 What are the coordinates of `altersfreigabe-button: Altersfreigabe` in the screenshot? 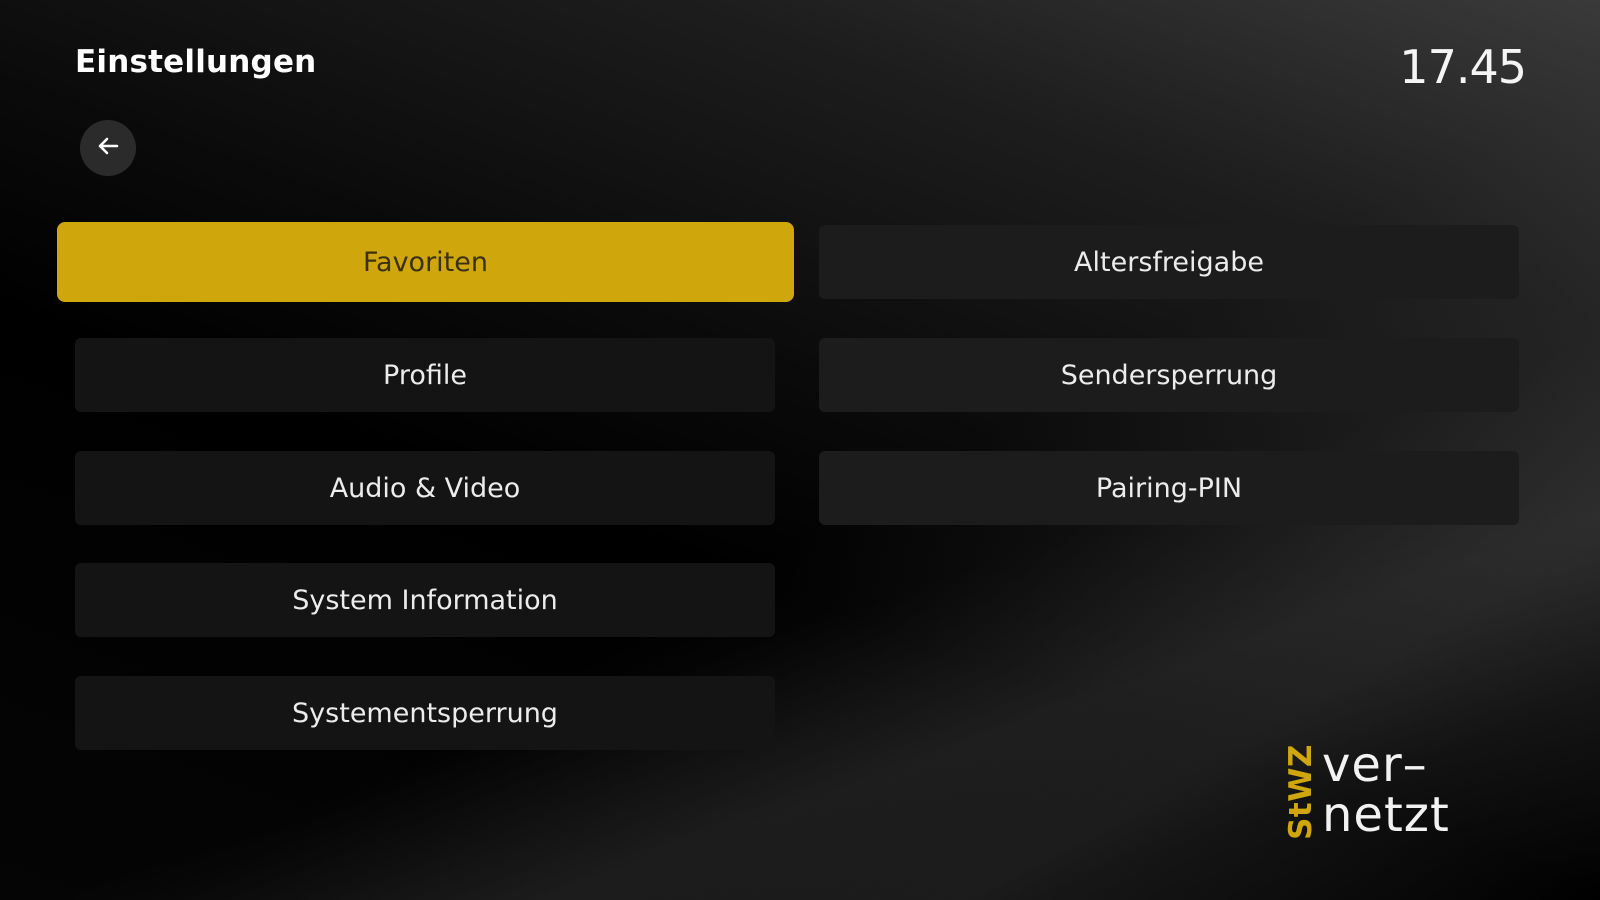 It's located at (1169, 262).